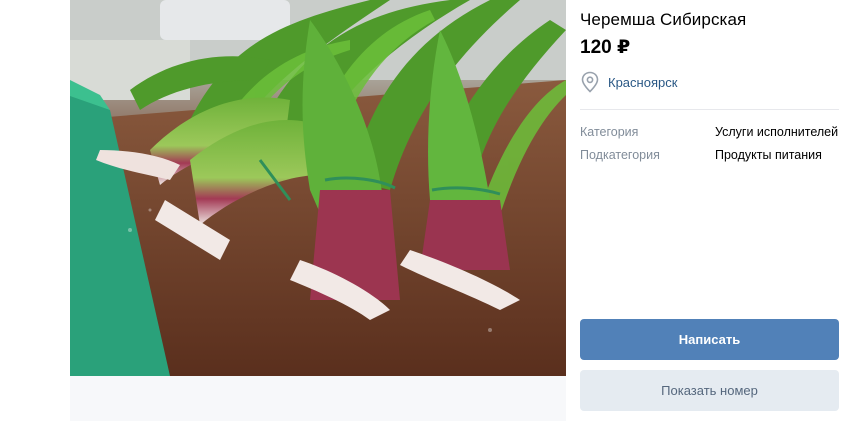 Image resolution: width=850 pixels, height=421 pixels. Describe the element at coordinates (663, 19) in the screenshot. I see `product-title: Черемша Сибирская` at that location.